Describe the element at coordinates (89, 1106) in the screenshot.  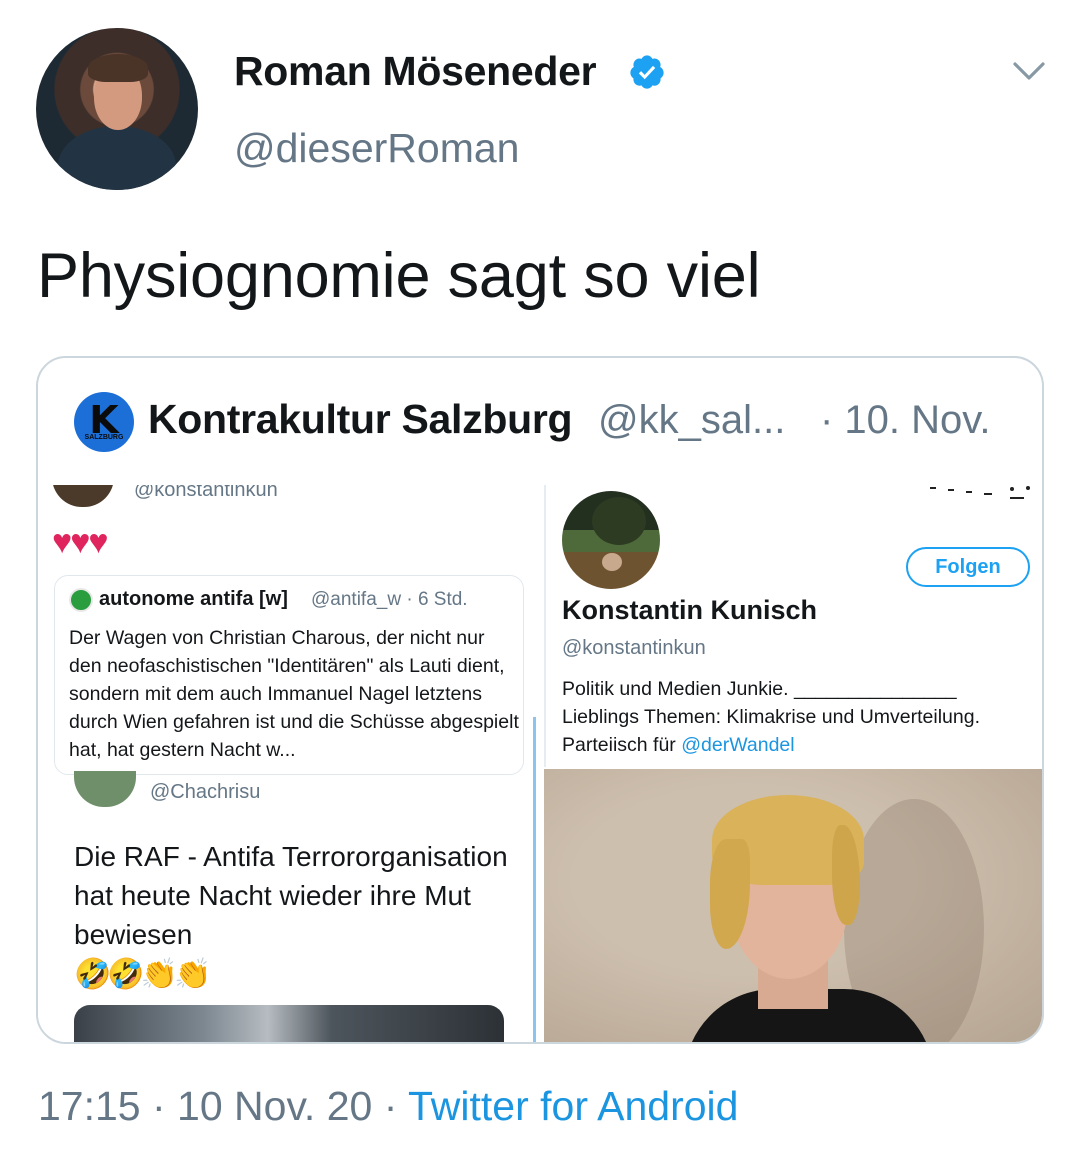
I see `tweet-time: 17:15` at that location.